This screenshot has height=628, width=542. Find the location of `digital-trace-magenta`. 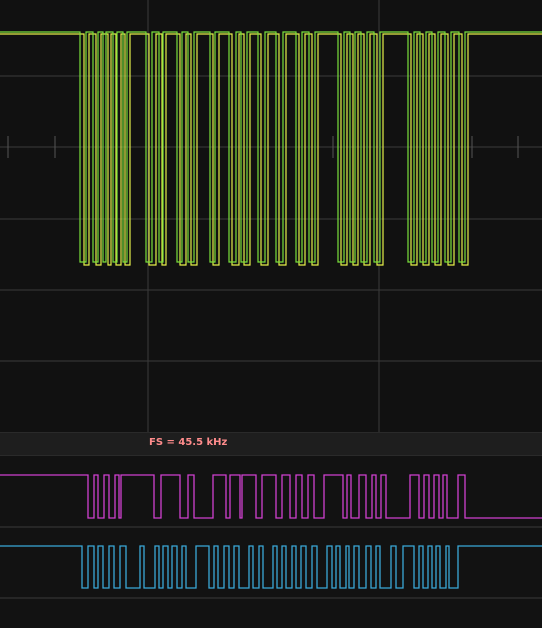

digital-trace-magenta is located at coordinates (271, 496).